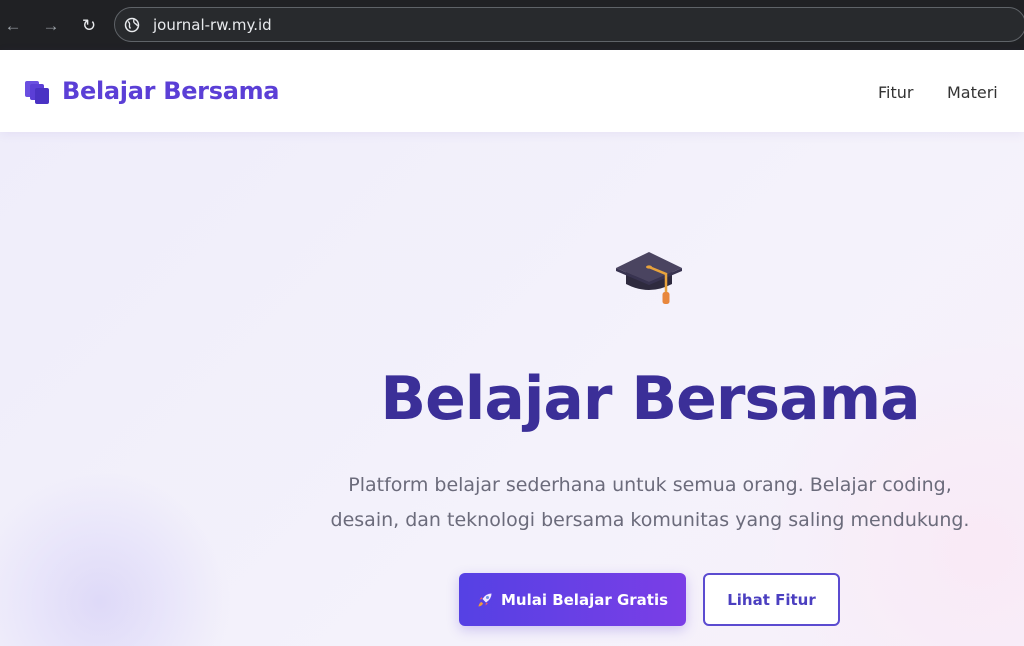  I want to click on site-header: Belajar Bersama Fitur Materi, so click(512, 91).